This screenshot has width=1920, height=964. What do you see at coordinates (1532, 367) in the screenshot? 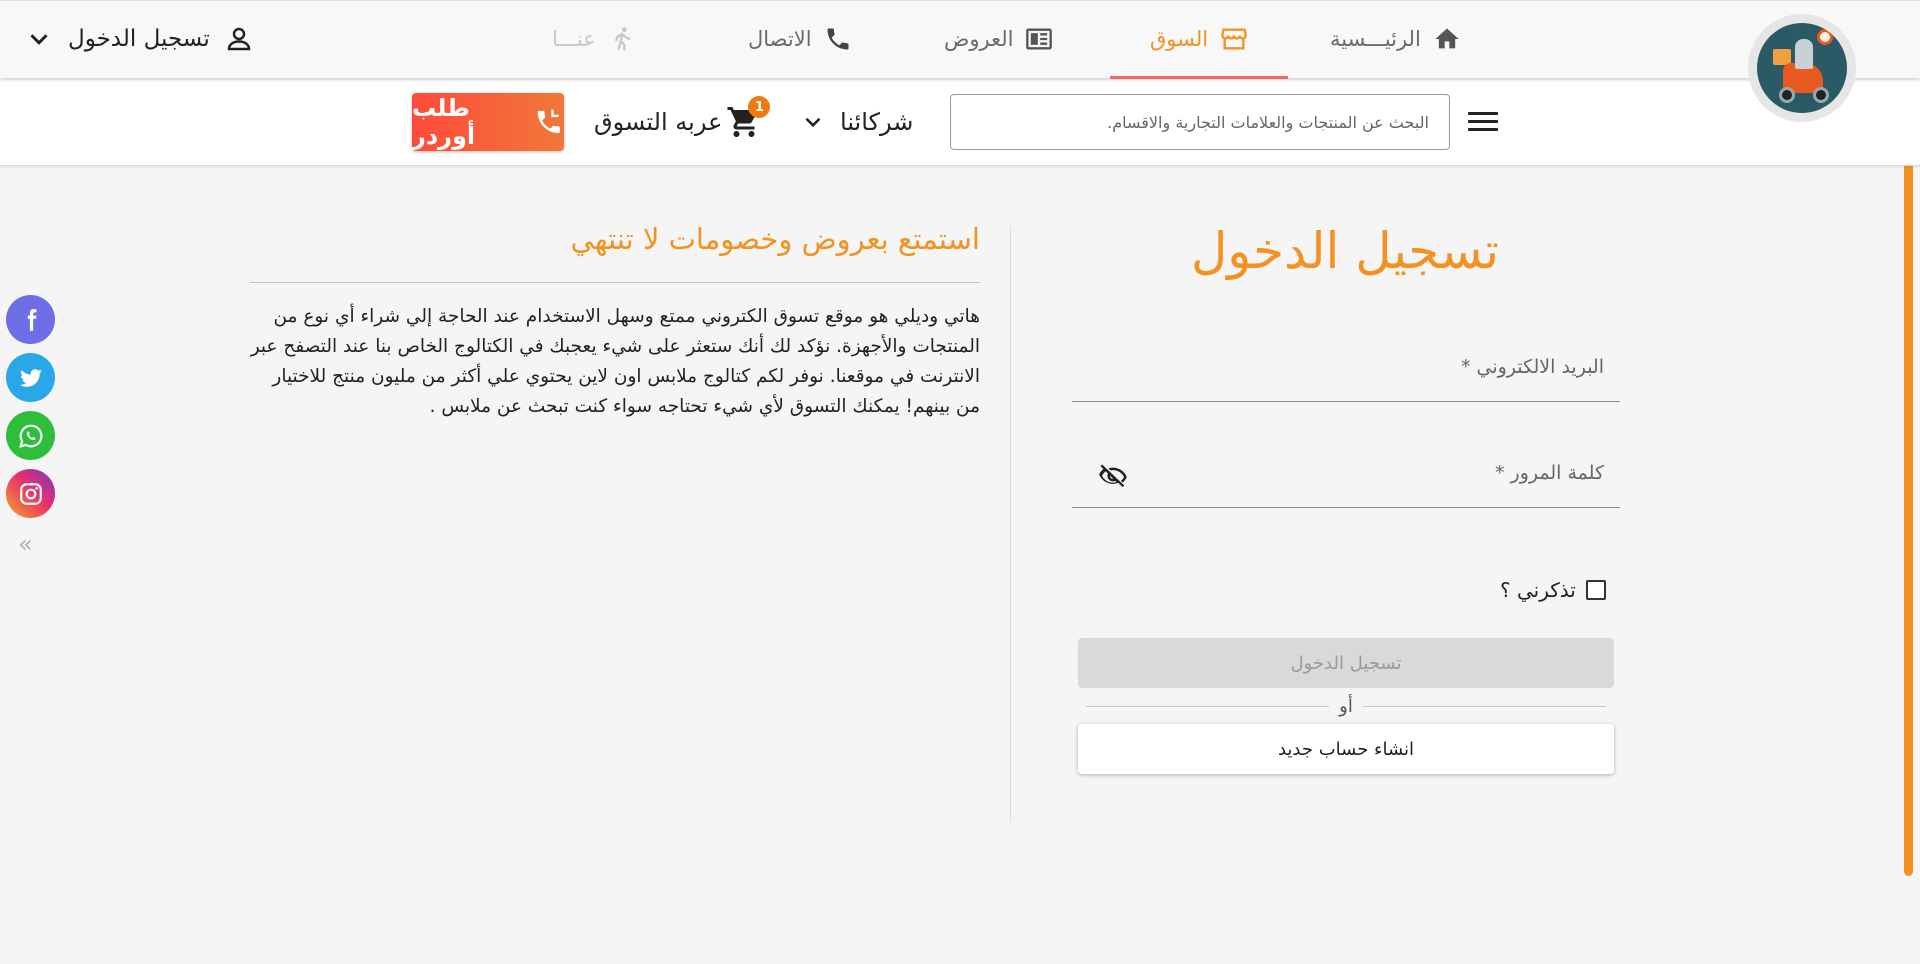
I see `email-field-label: البريد الالكتروني *` at bounding box center [1532, 367].